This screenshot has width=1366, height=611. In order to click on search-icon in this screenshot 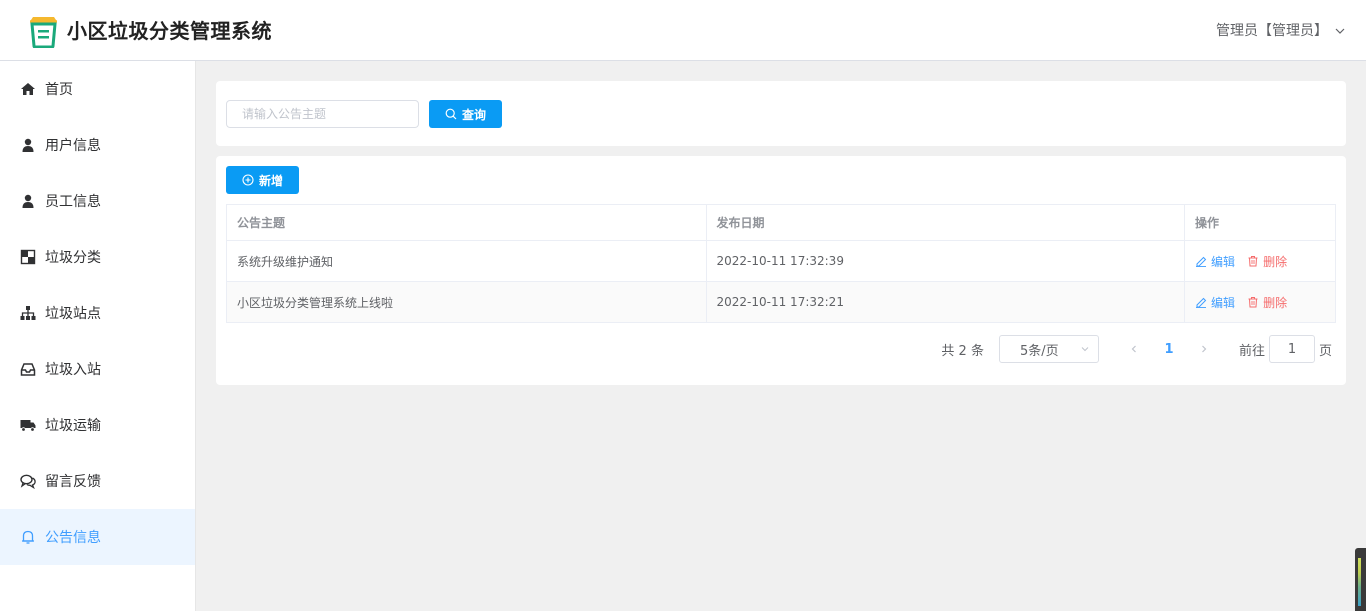, I will do `click(451, 114)`.